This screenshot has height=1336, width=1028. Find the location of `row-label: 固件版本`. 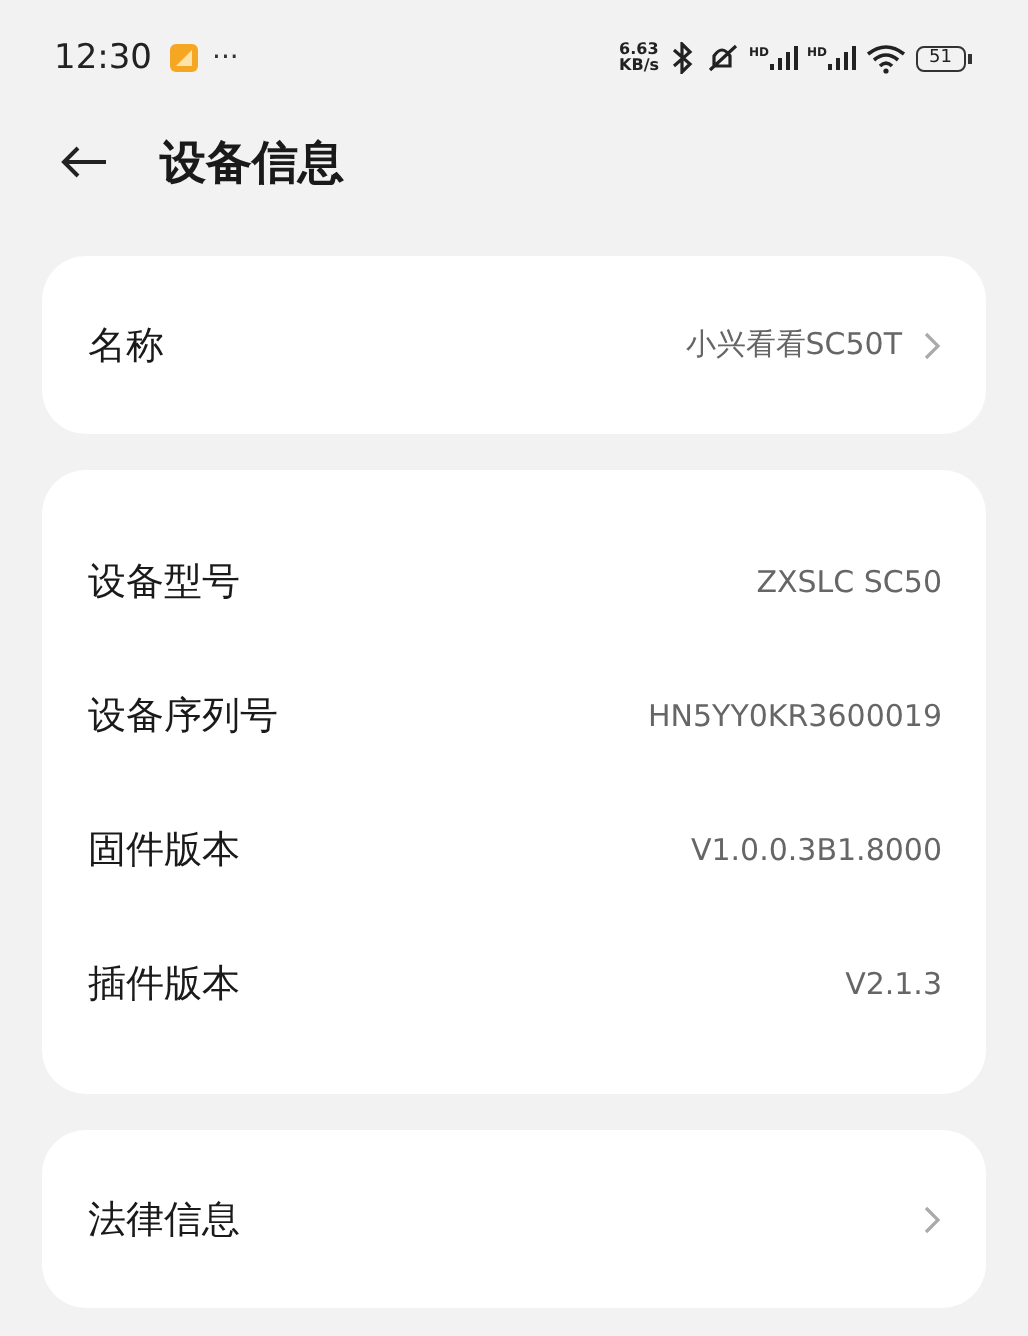

row-label: 固件版本 is located at coordinates (164, 850).